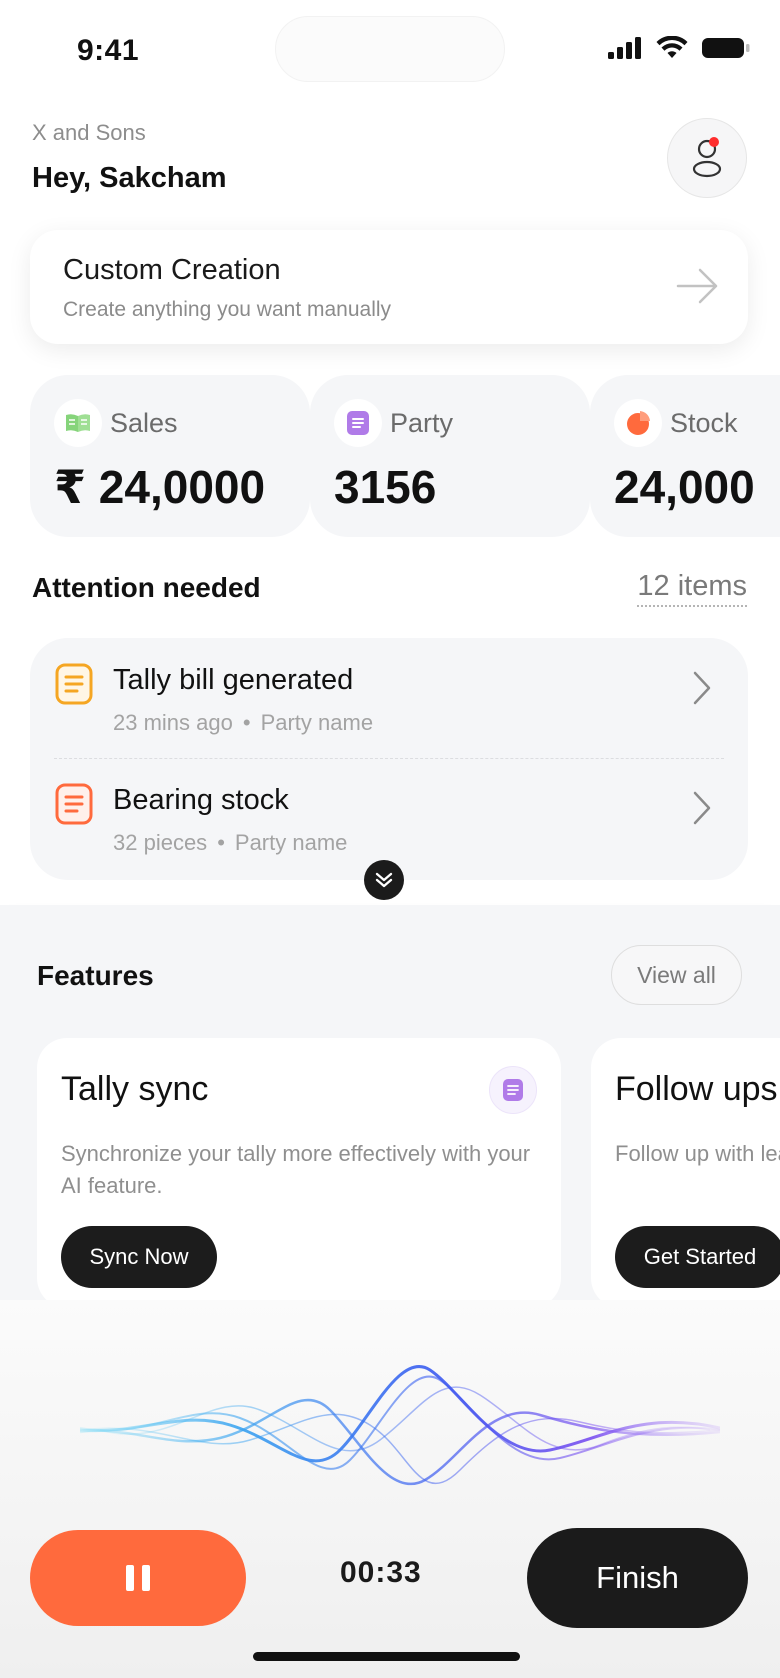 Image resolution: width=780 pixels, height=1678 pixels. What do you see at coordinates (696, 1089) in the screenshot?
I see `feature-title: Follow ups` at bounding box center [696, 1089].